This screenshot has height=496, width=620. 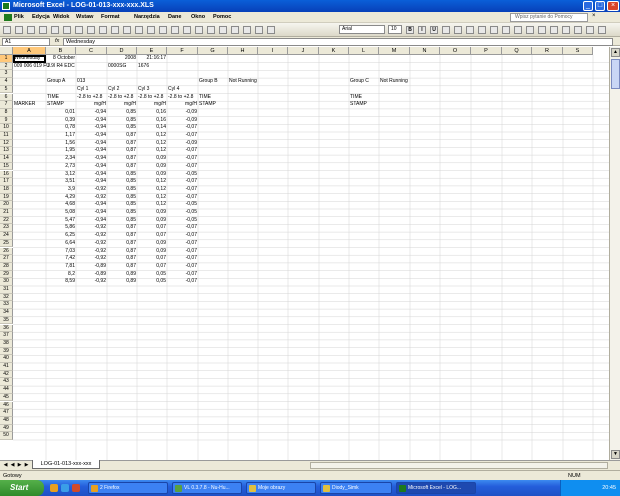 I want to click on cell-F25: -0,07, so click(x=182, y=244).